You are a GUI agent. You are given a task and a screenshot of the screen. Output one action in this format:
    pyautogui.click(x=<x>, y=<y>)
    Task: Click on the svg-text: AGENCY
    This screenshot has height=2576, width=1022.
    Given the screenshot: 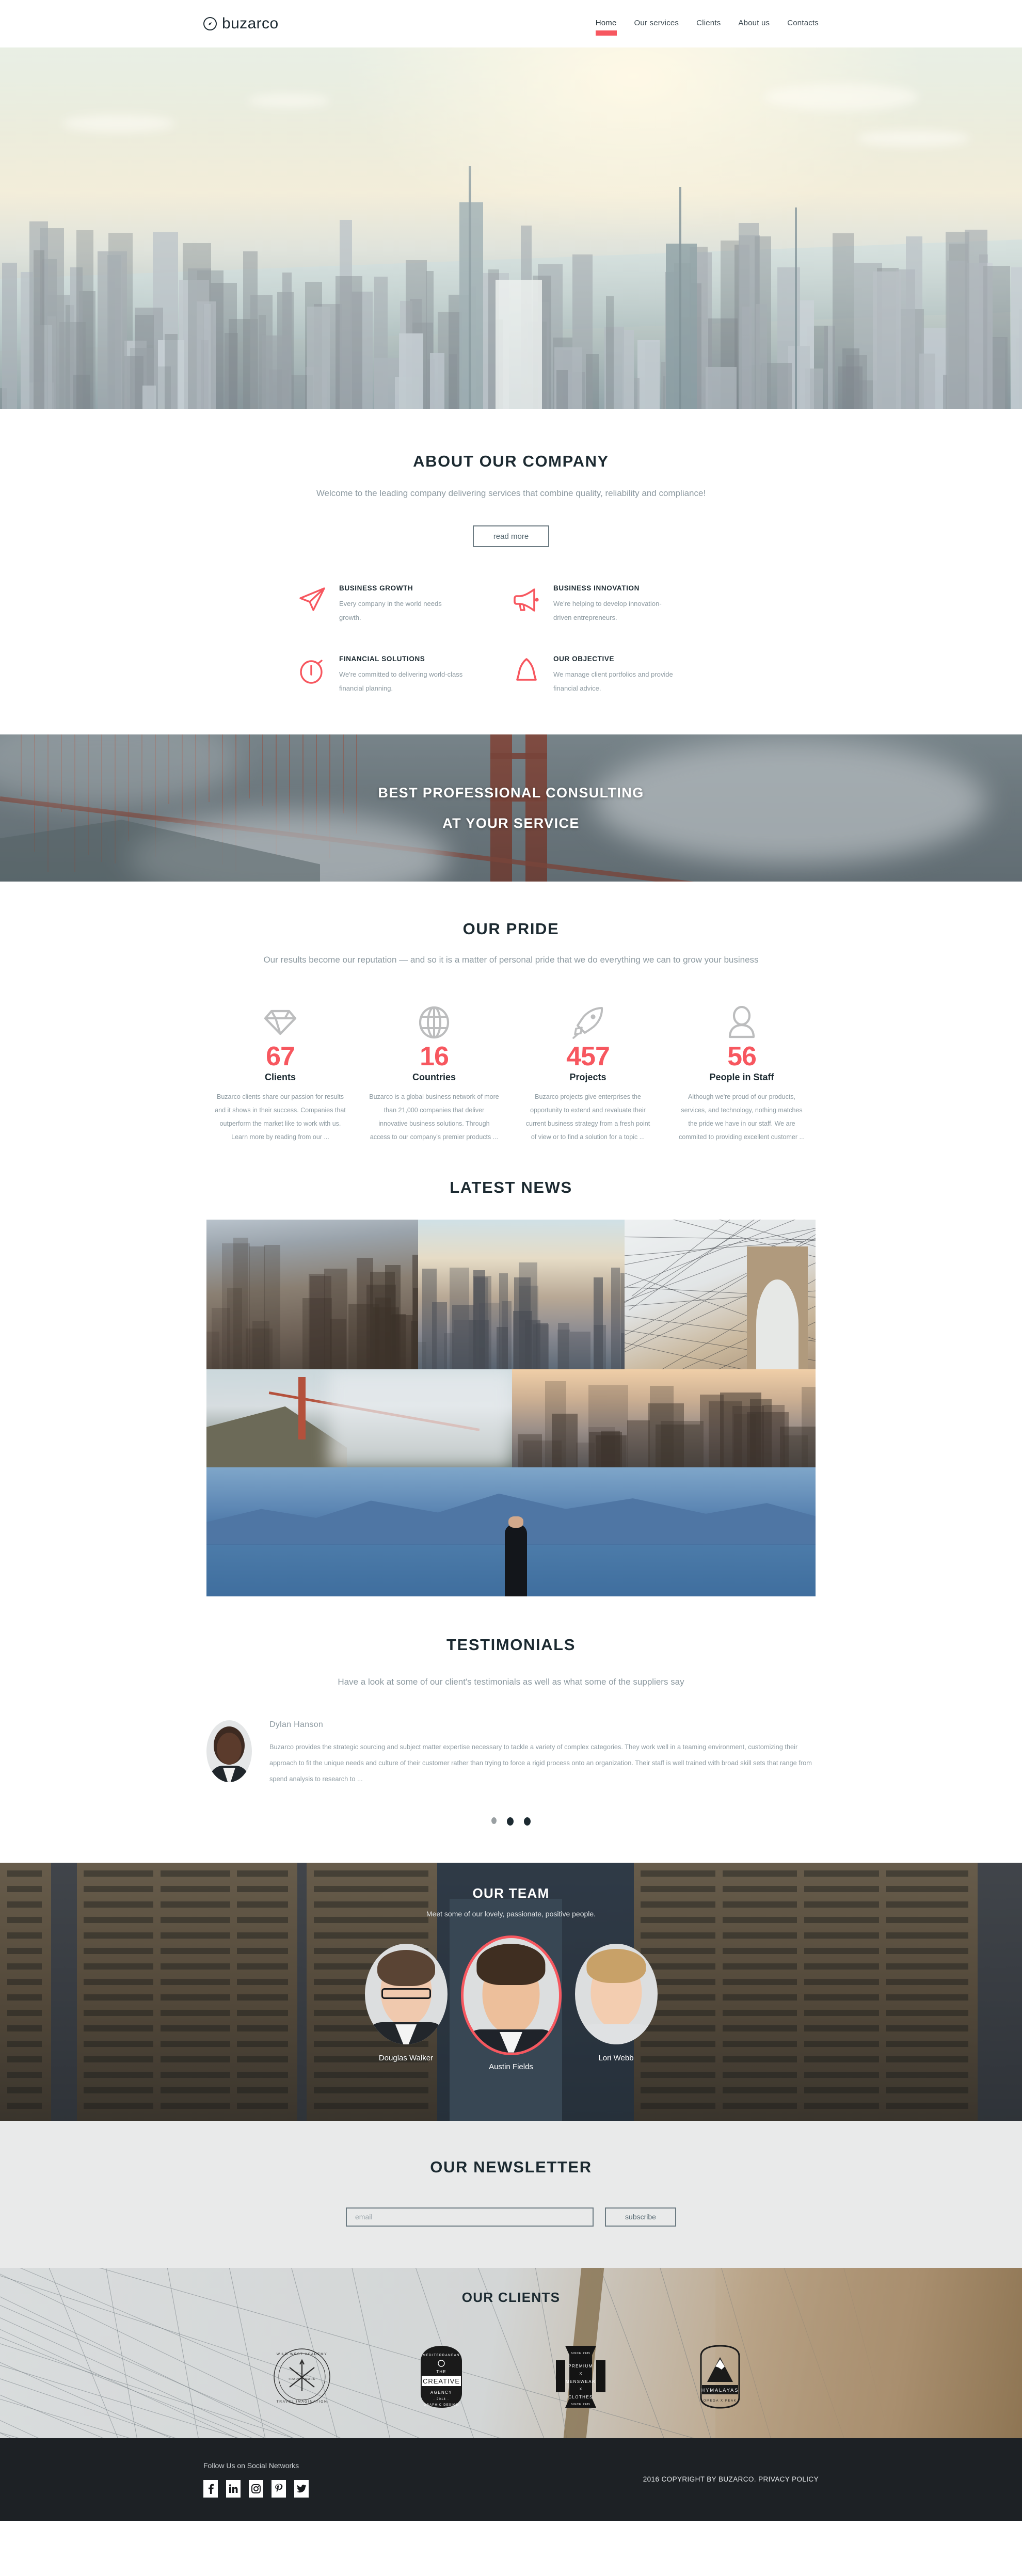 What is the action you would take?
    pyautogui.click(x=441, y=2392)
    